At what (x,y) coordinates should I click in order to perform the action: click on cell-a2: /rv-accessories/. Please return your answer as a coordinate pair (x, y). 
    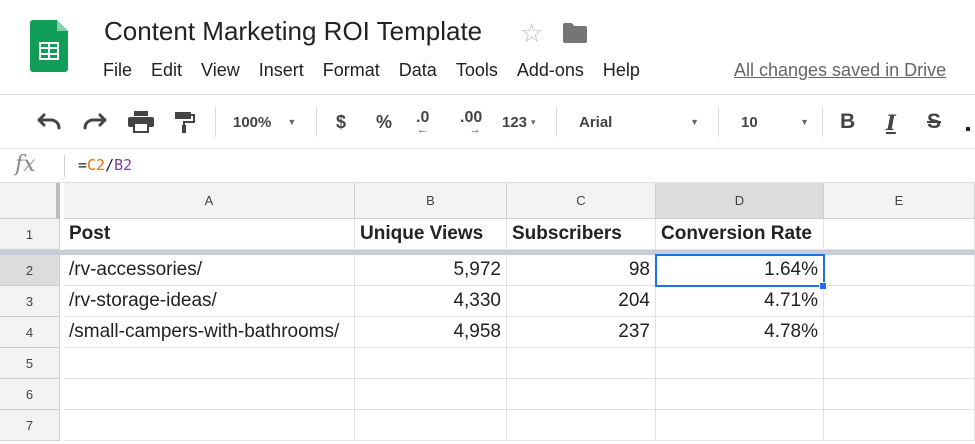
    Looking at the image, I should click on (209, 270).